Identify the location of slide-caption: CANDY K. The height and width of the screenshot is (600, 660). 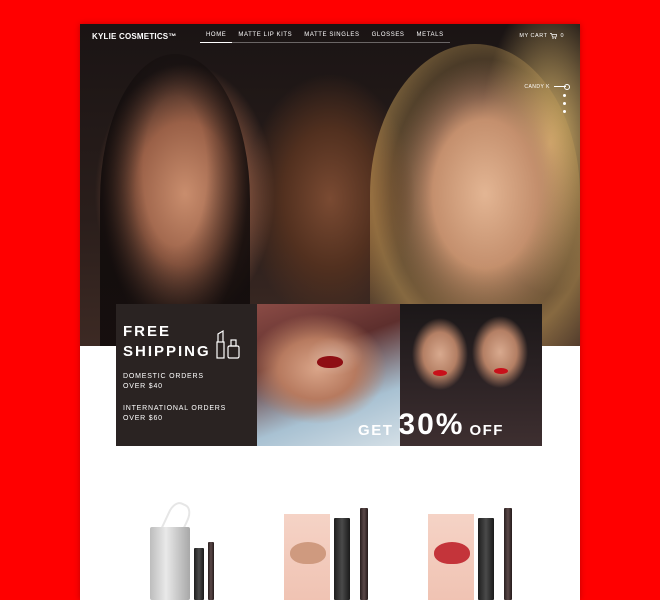
(537, 87).